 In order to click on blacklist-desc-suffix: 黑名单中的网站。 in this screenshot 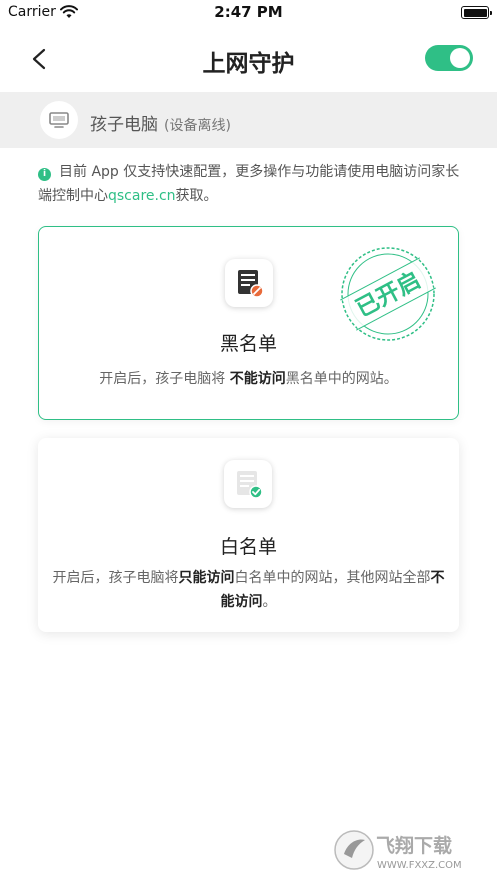, I will do `click(341, 379)`.